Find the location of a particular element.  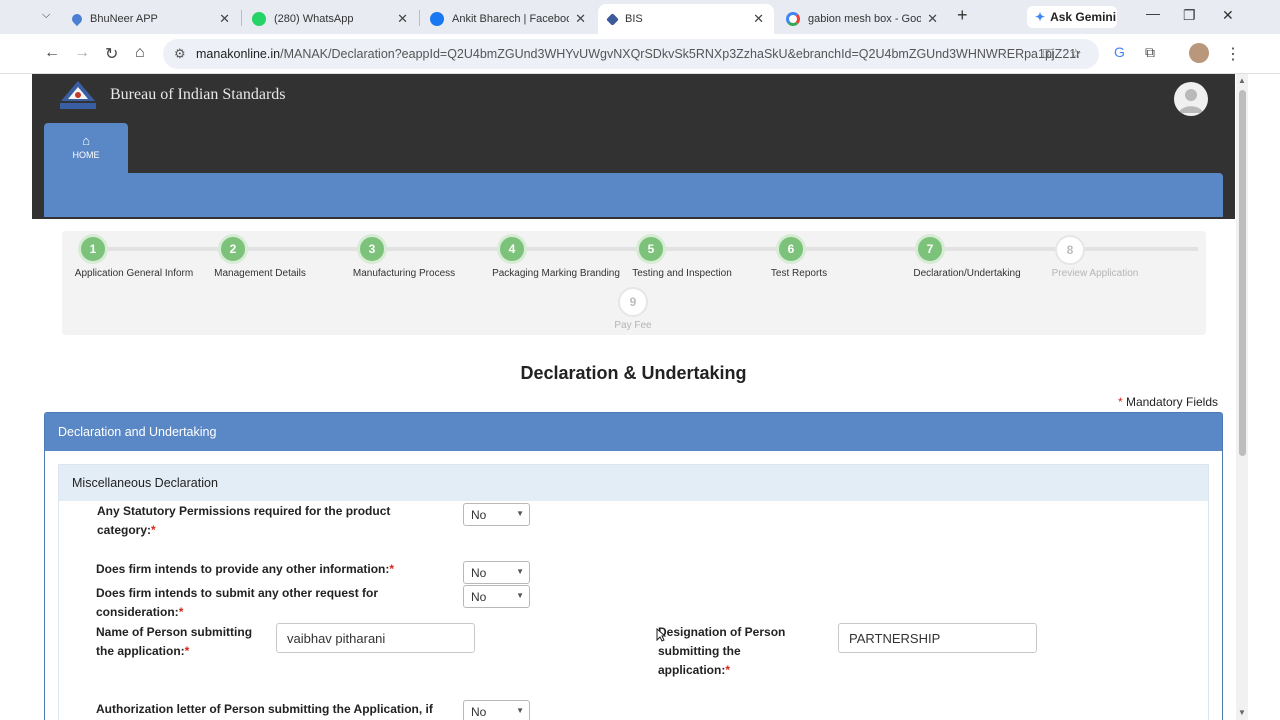

wizard-step-3-label: Manufacturing Process is located at coordinates (404, 273).